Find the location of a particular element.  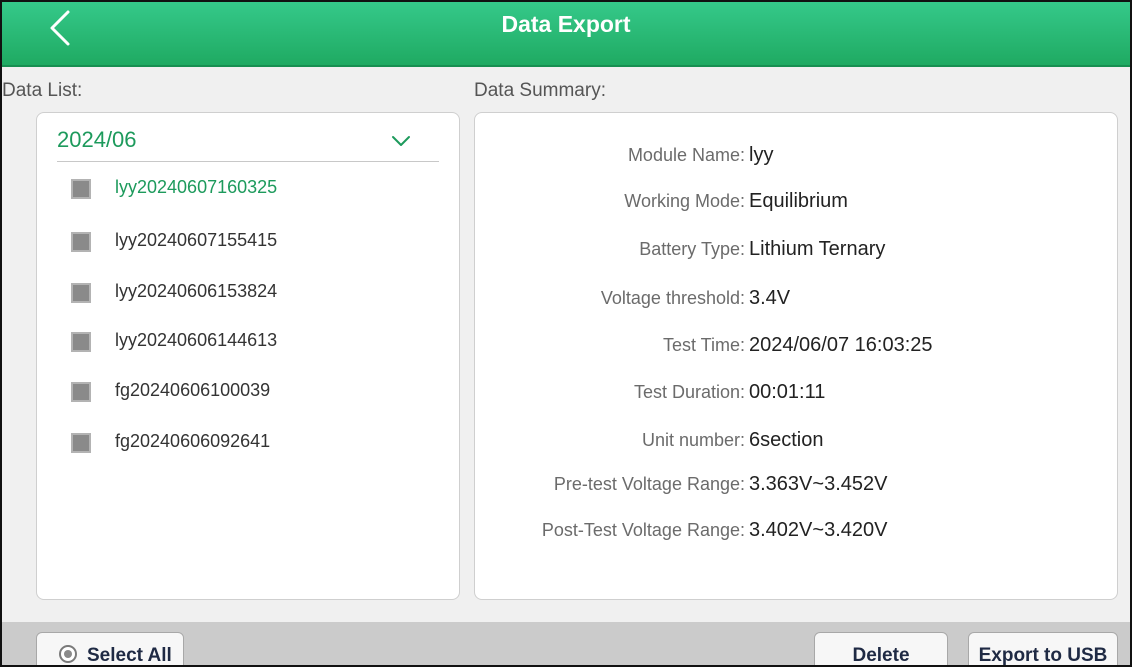

list-item: lyy20240606153824 is located at coordinates (251, 294).